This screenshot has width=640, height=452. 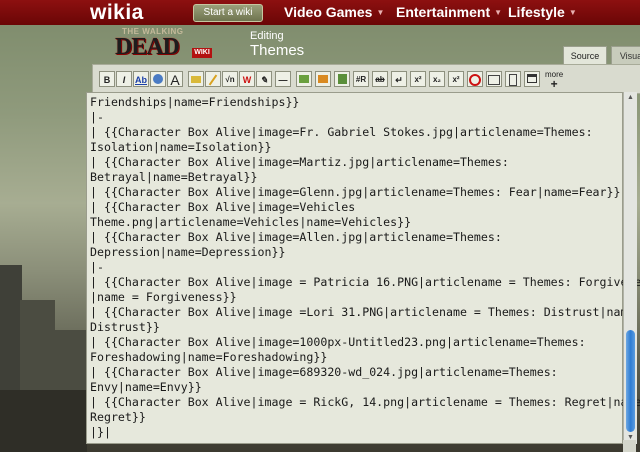 I want to click on editor-line: Friendships|name=Friendships}}, so click(x=195, y=102).